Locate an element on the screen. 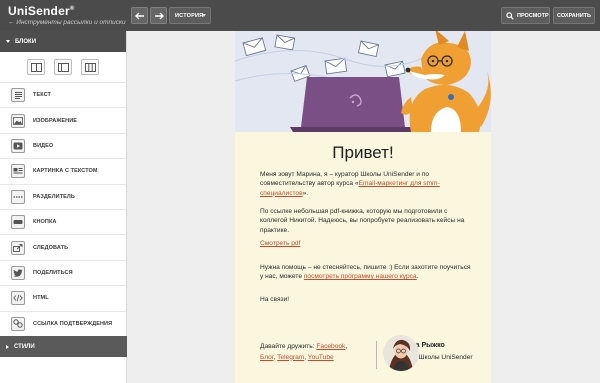  layout-two-column-icon is located at coordinates (63, 67).